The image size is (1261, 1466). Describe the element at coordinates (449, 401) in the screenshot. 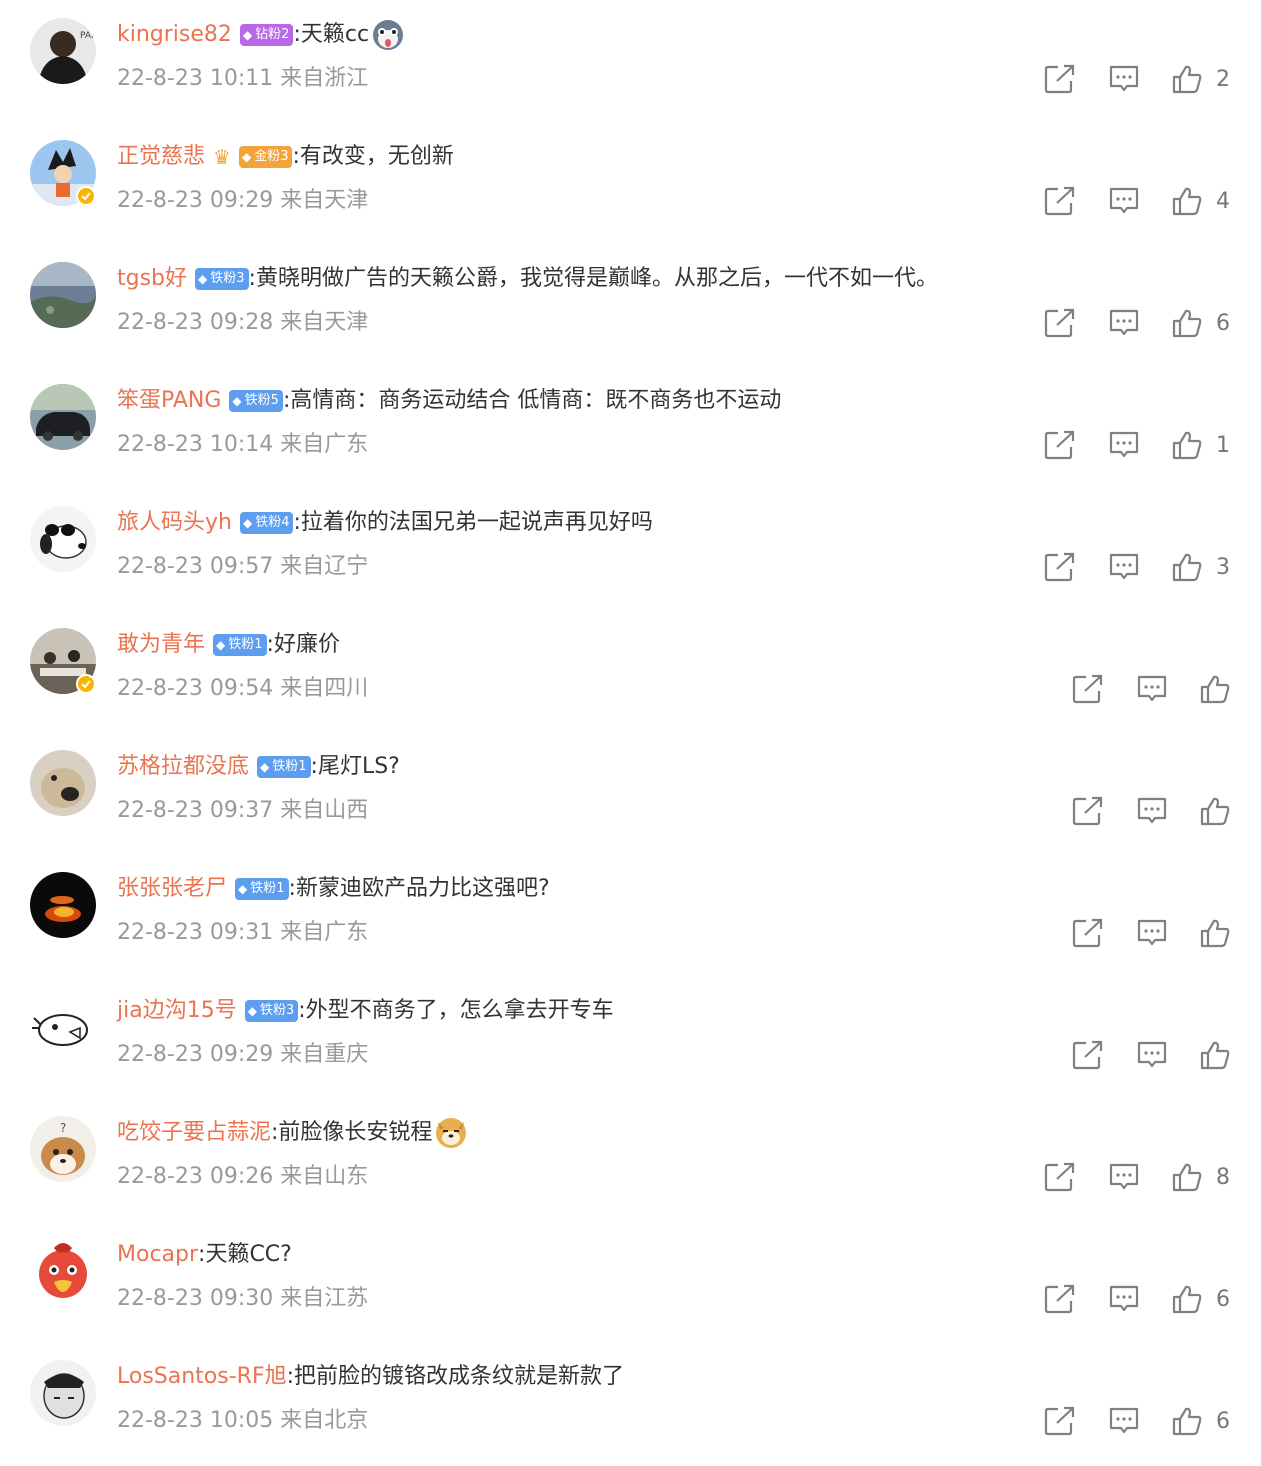

I see `comment-body: 笨蛋PANG ◆ 铁粉5:高情商：商务运动结合 低情商：既不商务也不运动` at that location.